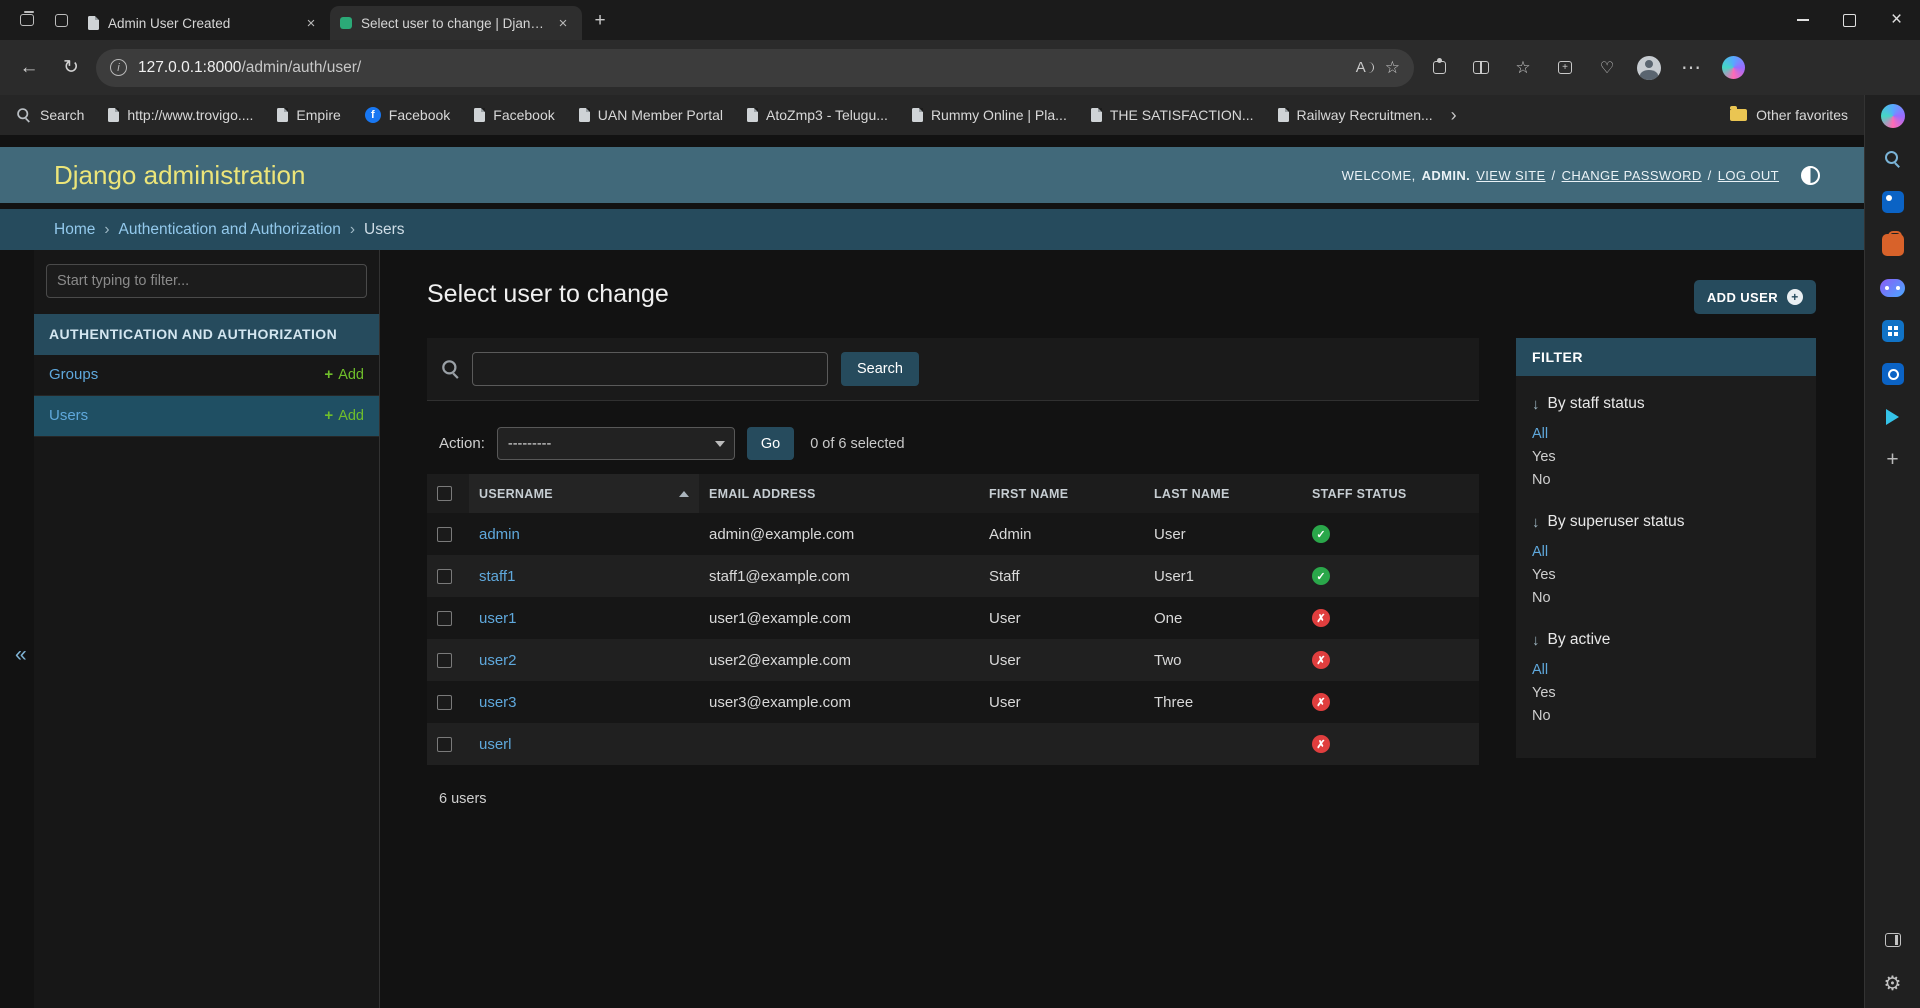 The height and width of the screenshot is (1008, 1920). Describe the element at coordinates (456, 23) in the screenshot. I see `browser-tab-active: Select user to change | Django si` at that location.